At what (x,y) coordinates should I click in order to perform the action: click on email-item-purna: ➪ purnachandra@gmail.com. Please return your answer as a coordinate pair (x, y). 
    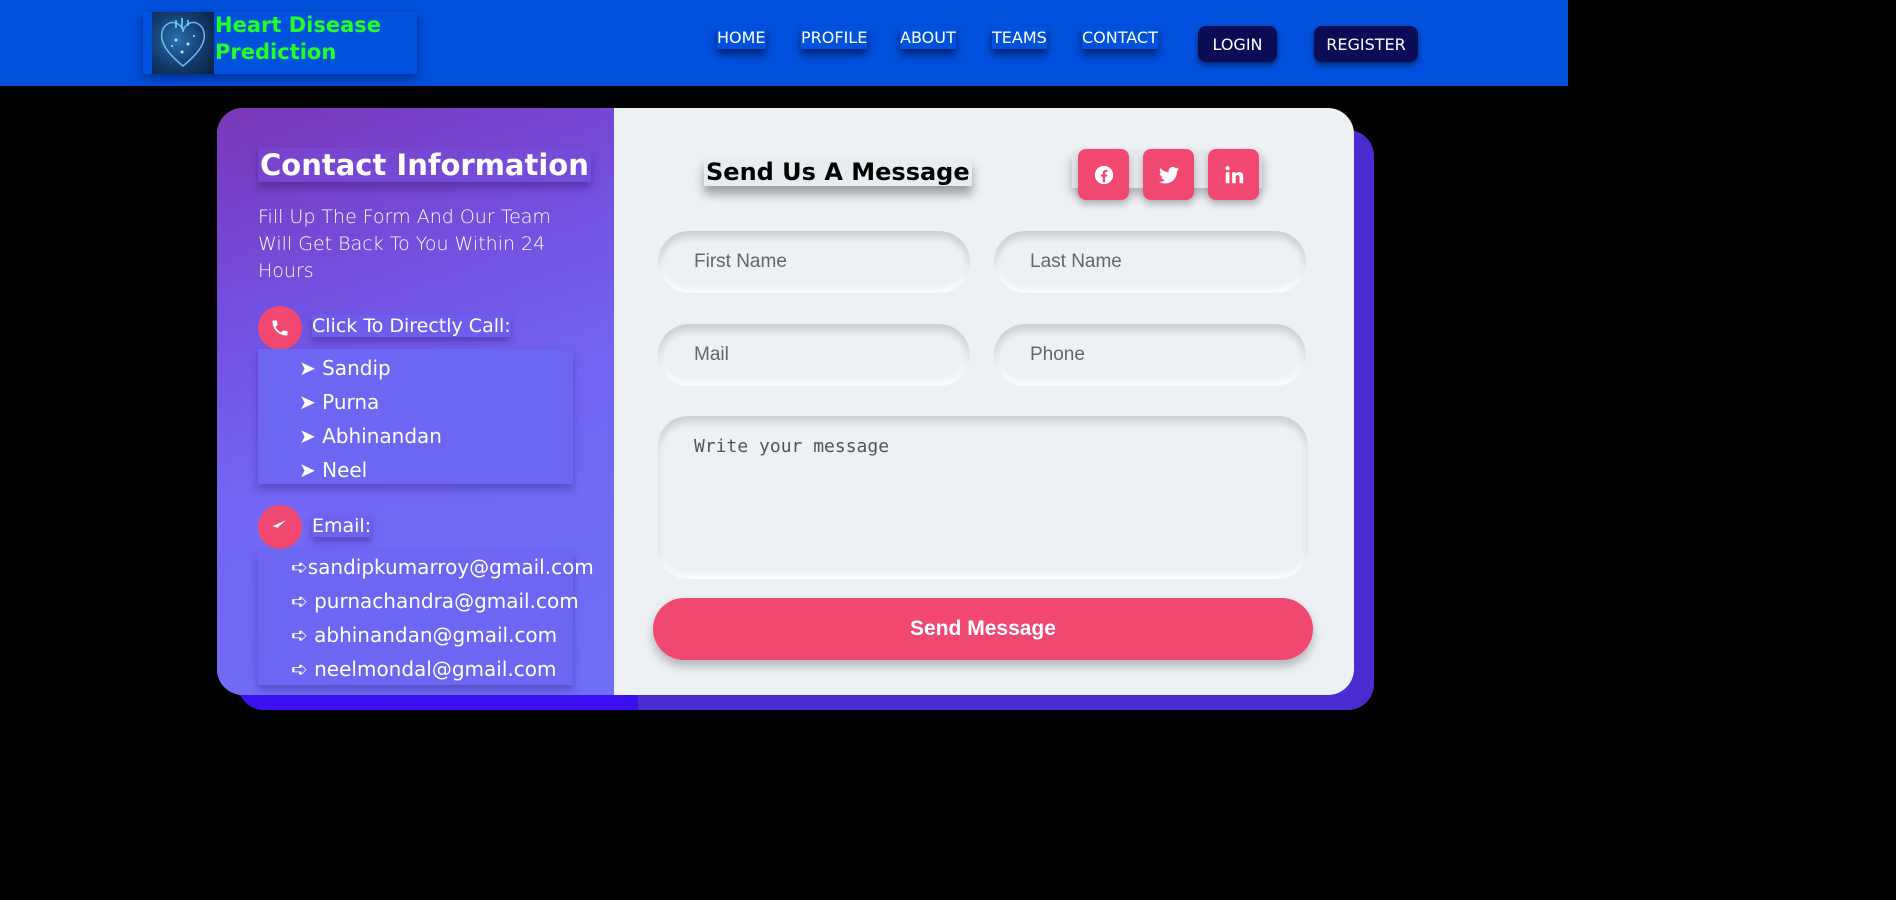
    Looking at the image, I should click on (435, 601).